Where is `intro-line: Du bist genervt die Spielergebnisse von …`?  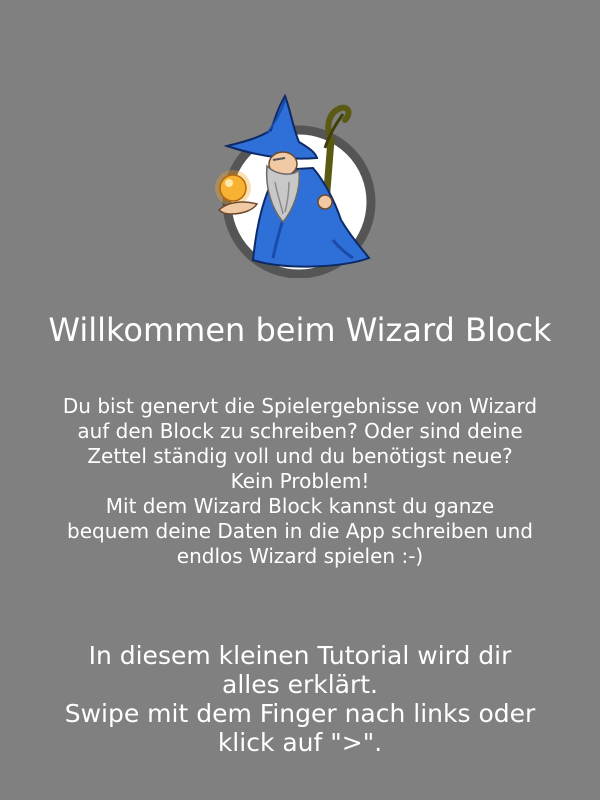
intro-line: Du bist genervt die Spielergebnisse von … is located at coordinates (300, 406).